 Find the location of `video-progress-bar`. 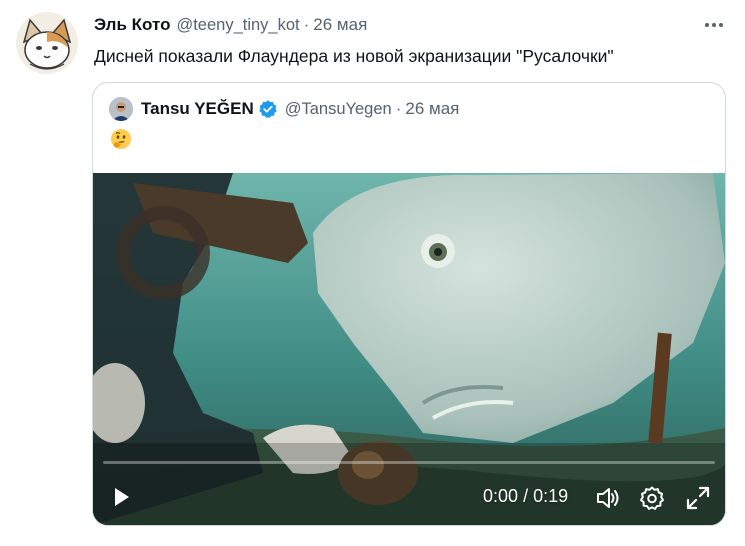

video-progress-bar is located at coordinates (409, 462).